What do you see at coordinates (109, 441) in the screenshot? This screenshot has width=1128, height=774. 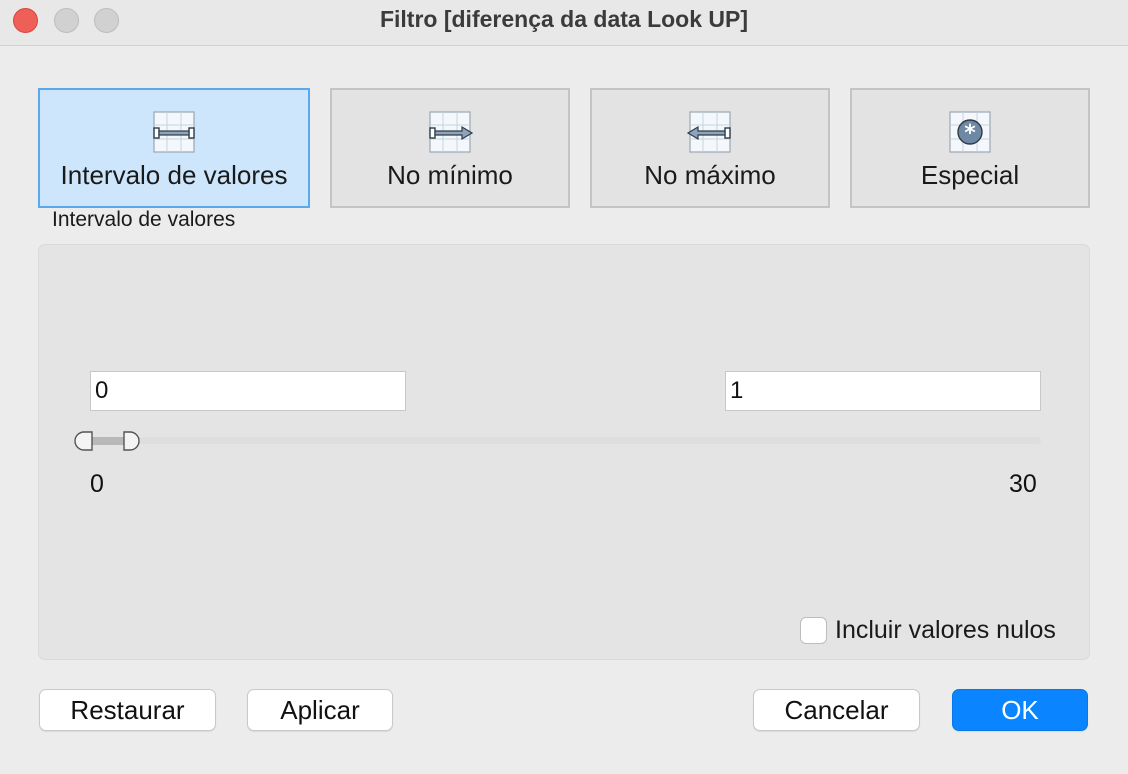 I see `range-slider-handles` at bounding box center [109, 441].